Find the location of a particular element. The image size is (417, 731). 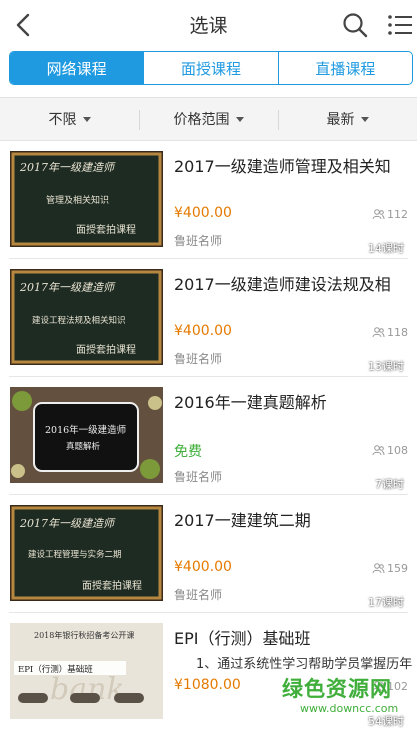

course-title: 2016年一建真题解析 is located at coordinates (250, 402).